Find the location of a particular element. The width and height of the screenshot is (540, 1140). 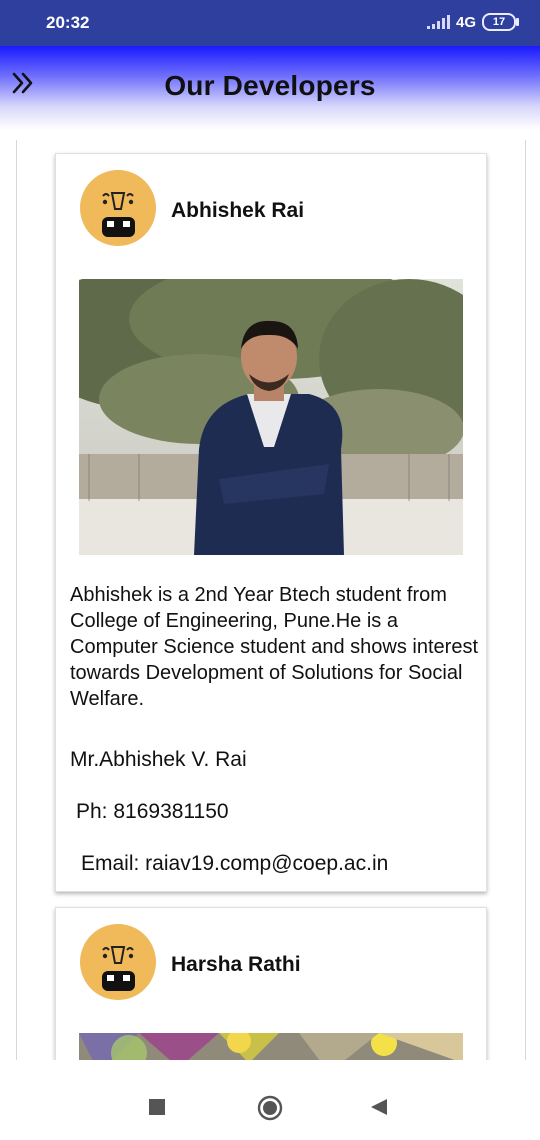

circle-home-icon is located at coordinates (270, 1110).